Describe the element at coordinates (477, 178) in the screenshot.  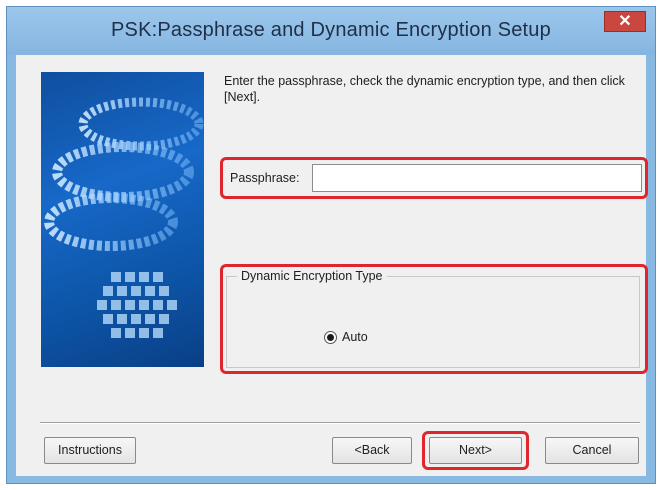
I see `passphrase-input` at that location.